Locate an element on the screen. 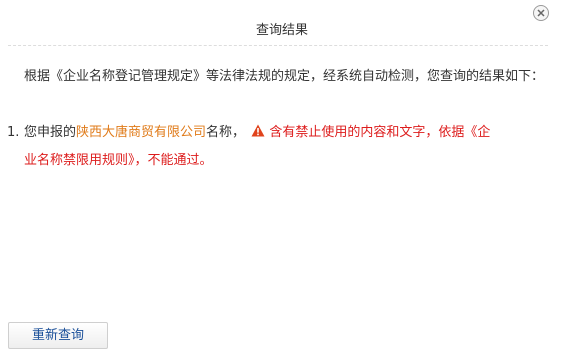 The height and width of the screenshot is (363, 564). title-divider is located at coordinates (278, 45).